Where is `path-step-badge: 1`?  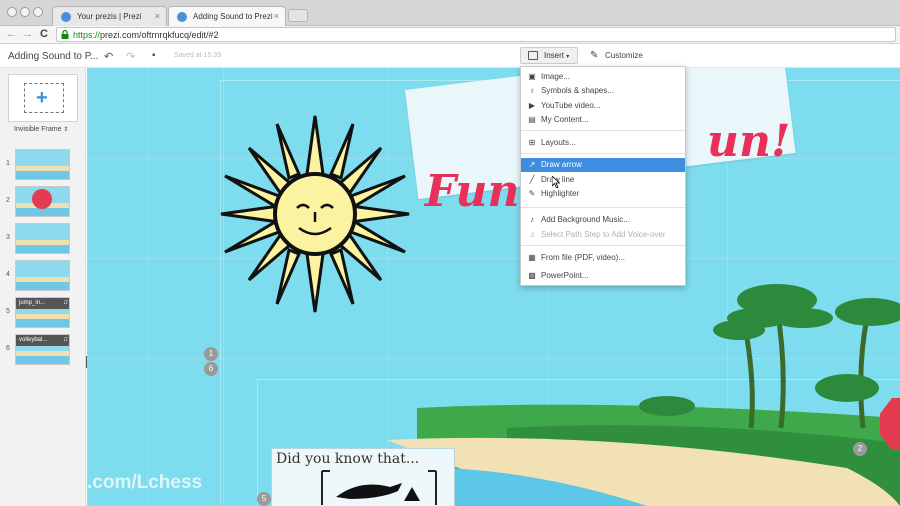
path-step-badge: 1 is located at coordinates (211, 354).